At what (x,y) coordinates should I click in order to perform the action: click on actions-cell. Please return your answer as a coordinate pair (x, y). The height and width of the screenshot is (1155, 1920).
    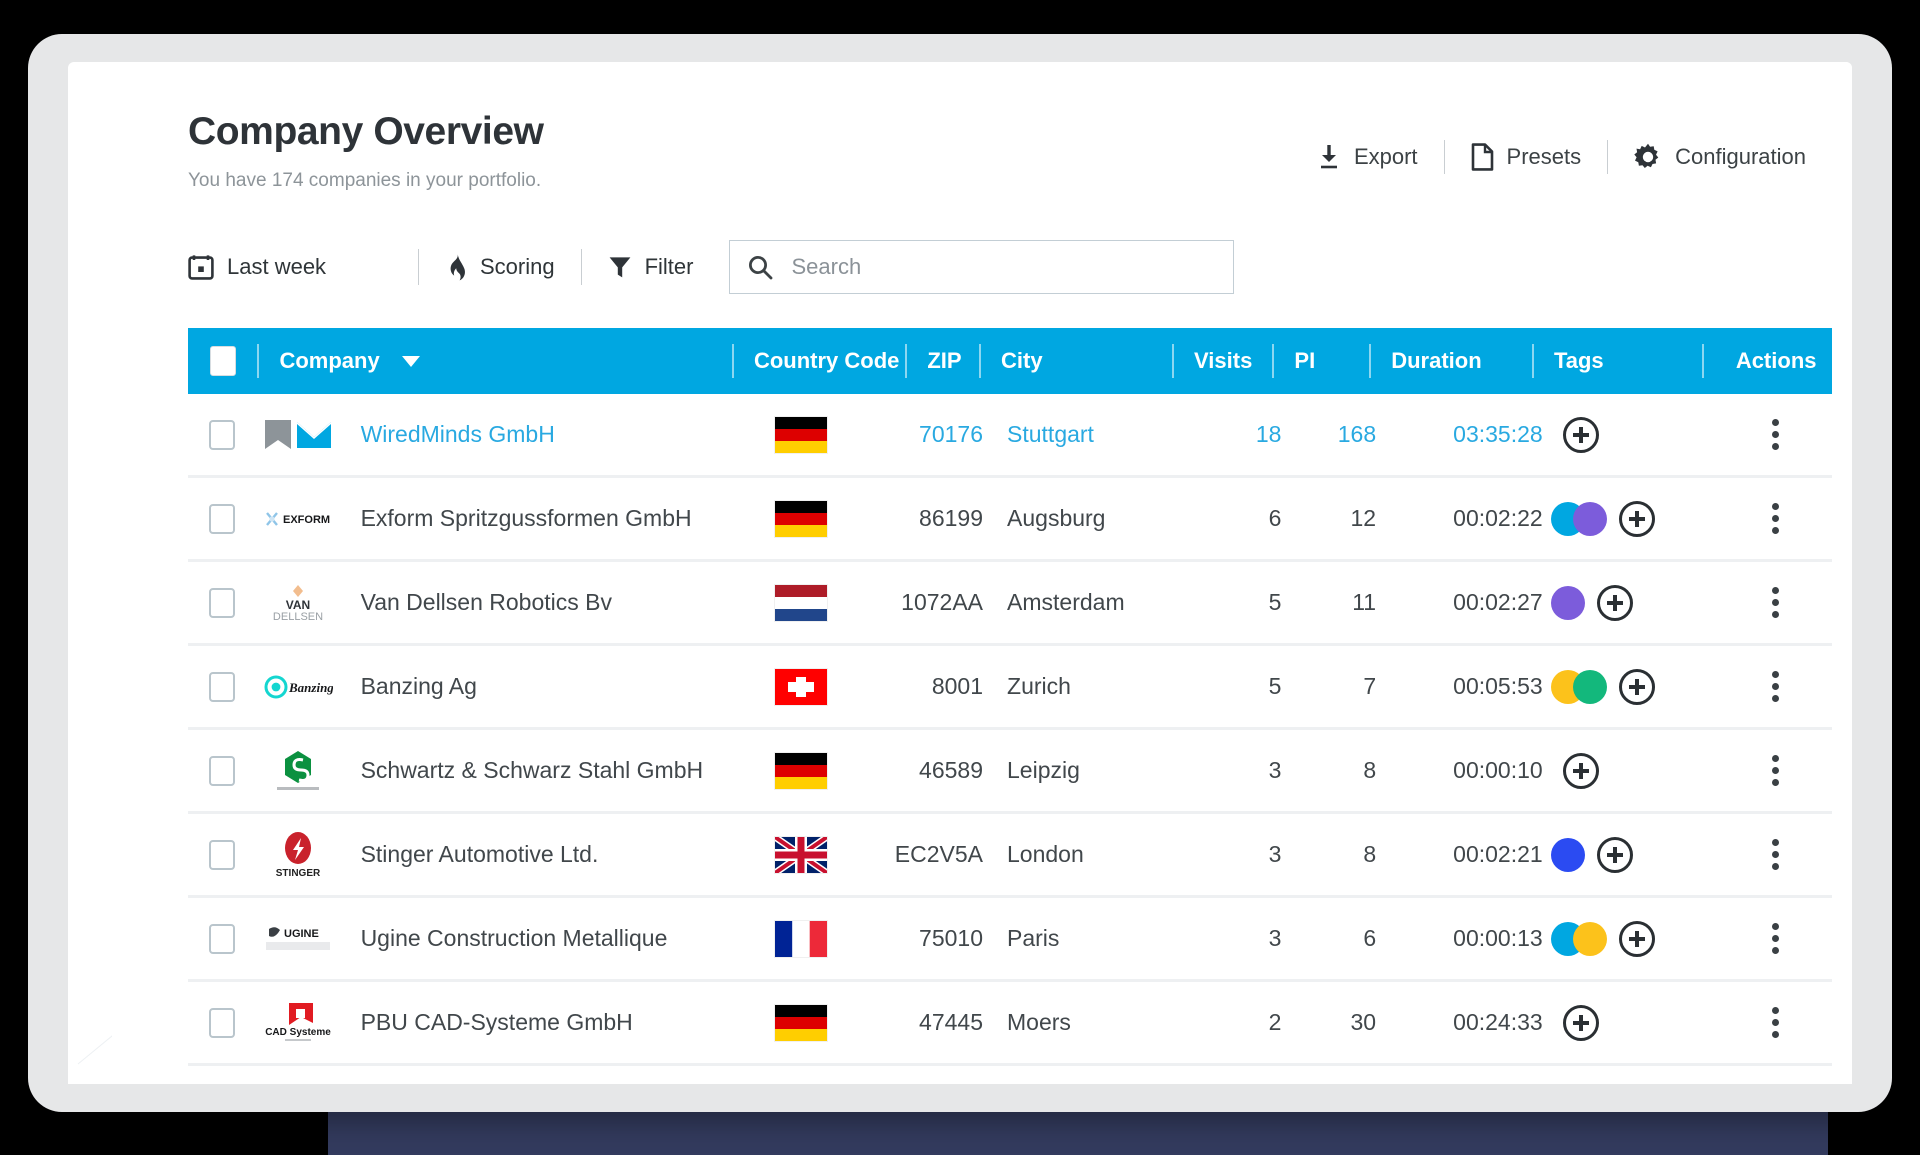
    Looking at the image, I should click on (1775, 602).